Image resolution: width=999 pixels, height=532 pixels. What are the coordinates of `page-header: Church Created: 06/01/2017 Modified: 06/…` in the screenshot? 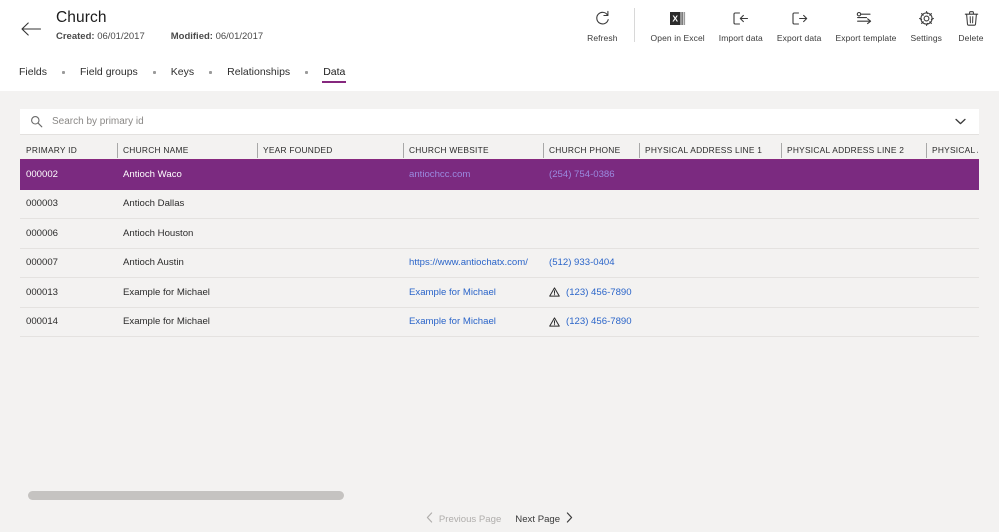 It's located at (499, 28).